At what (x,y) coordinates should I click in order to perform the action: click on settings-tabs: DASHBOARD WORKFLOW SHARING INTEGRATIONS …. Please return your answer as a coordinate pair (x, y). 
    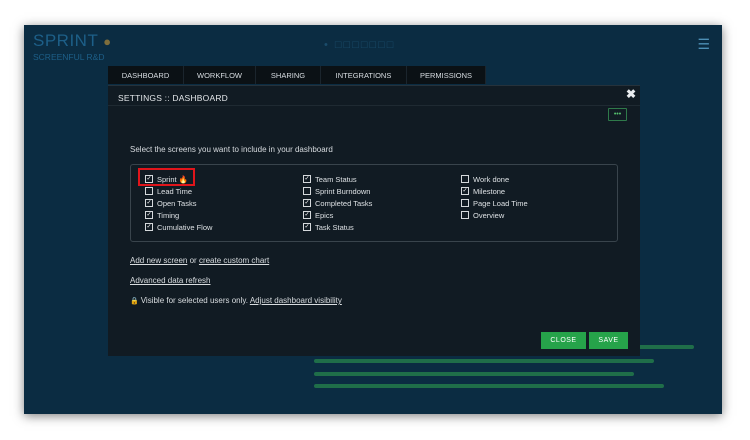
    Looking at the image, I should click on (297, 75).